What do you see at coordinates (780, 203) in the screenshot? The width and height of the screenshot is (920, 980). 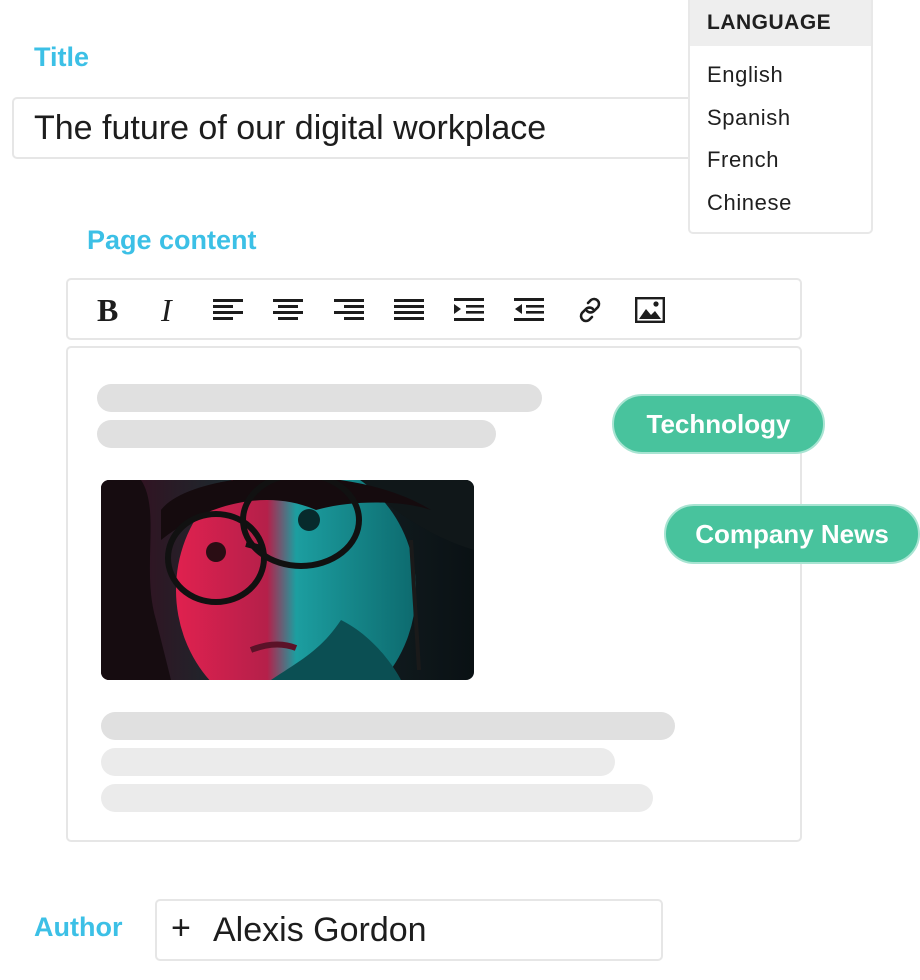 I see `language-option-chinese: Chinese` at bounding box center [780, 203].